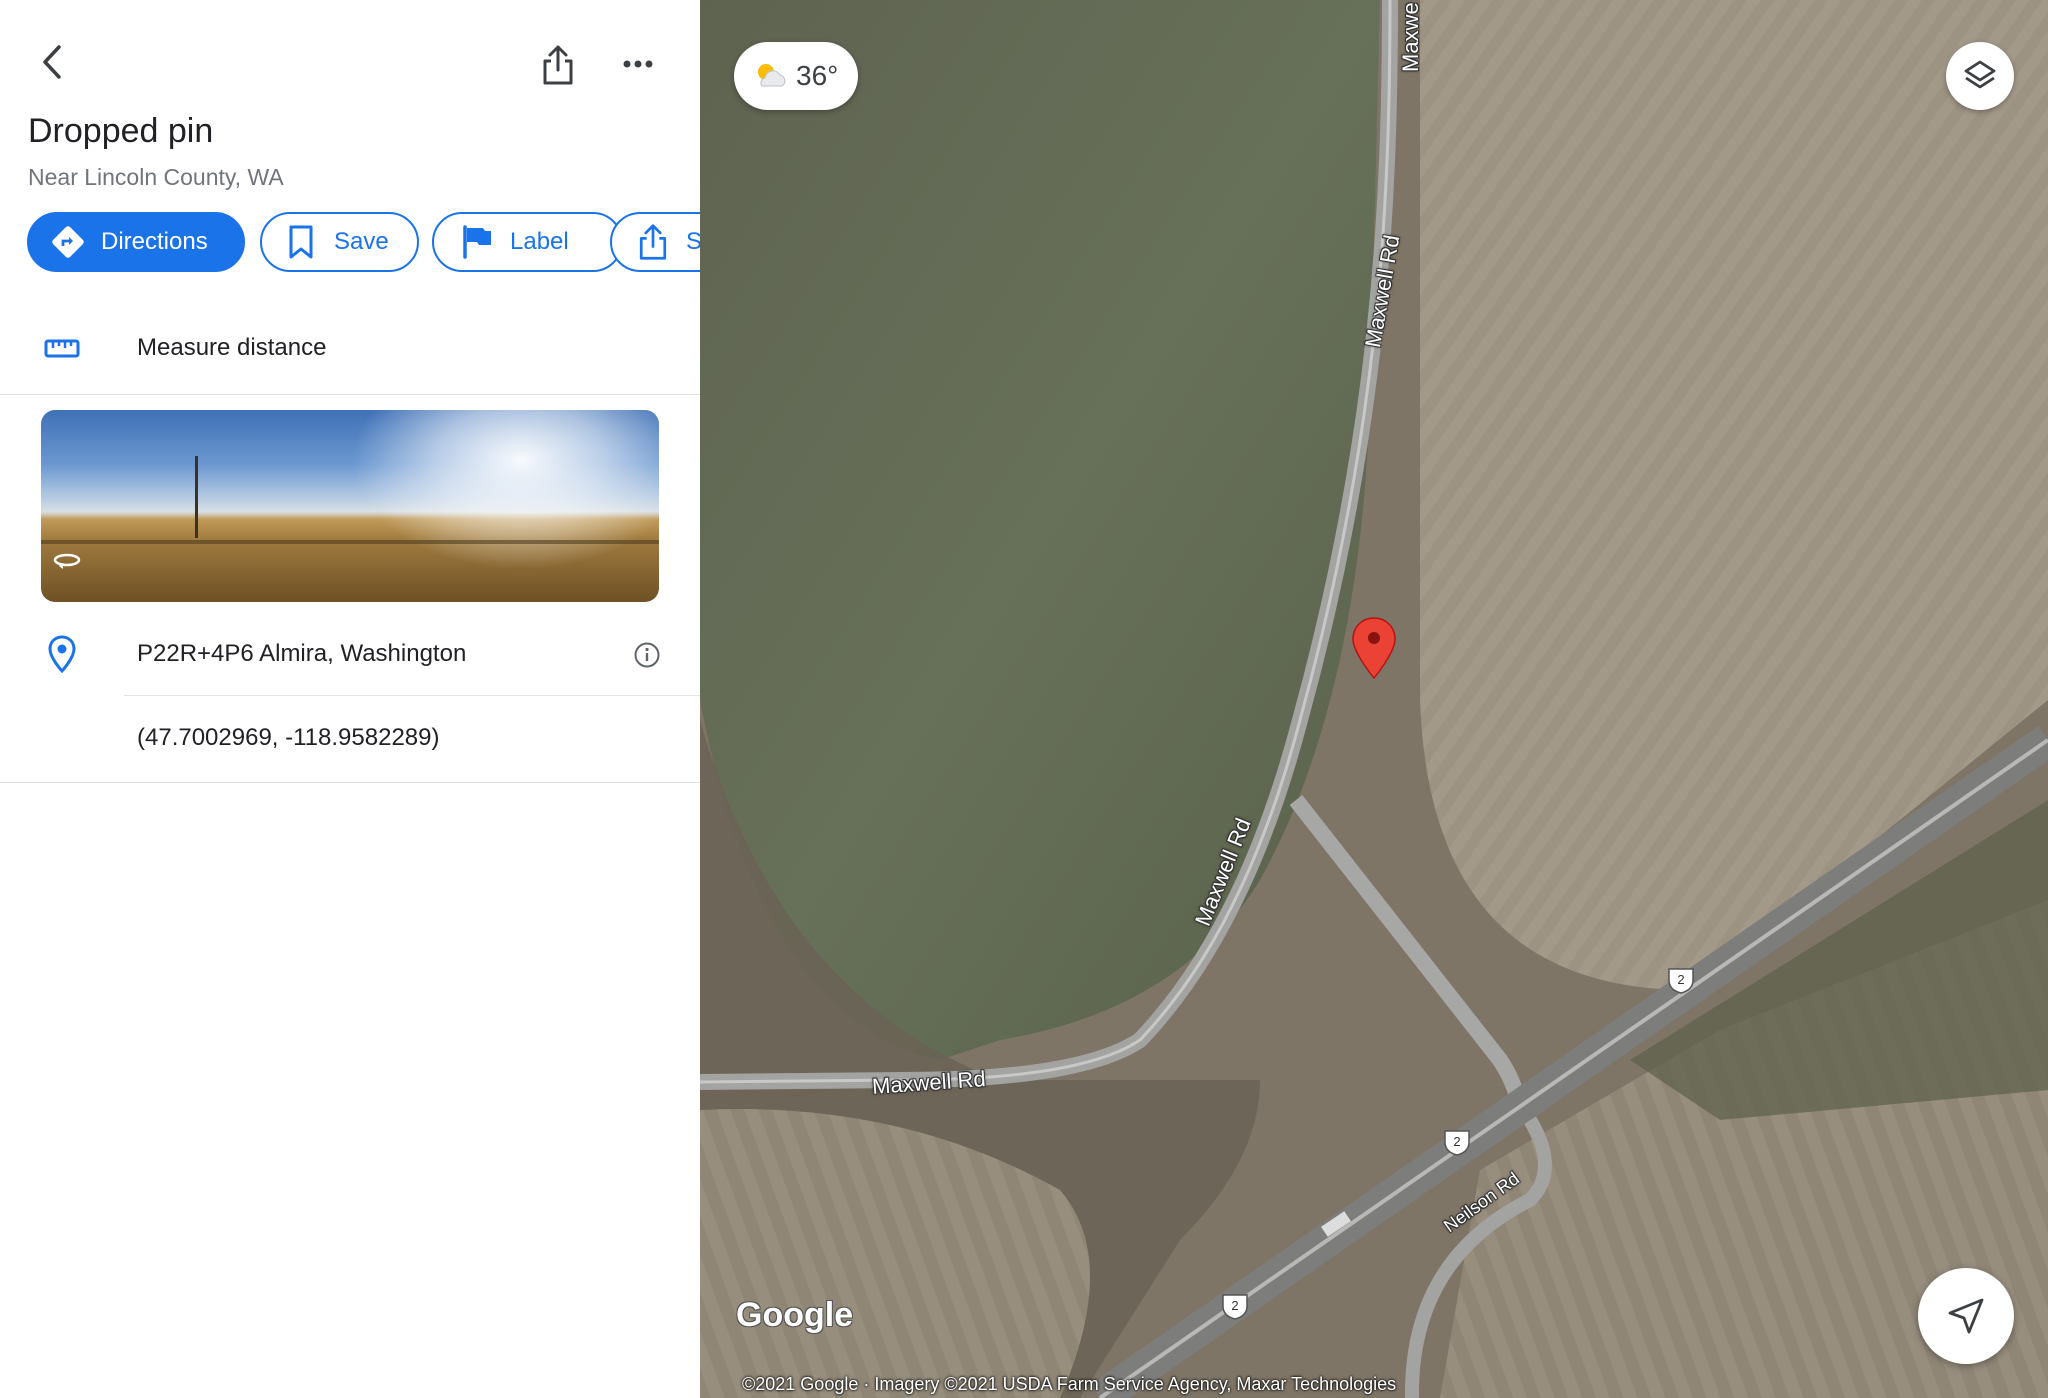 The image size is (2048, 1398). Describe the element at coordinates (156, 177) in the screenshot. I see `place-subtitle: Near Lincoln County, WA` at that location.